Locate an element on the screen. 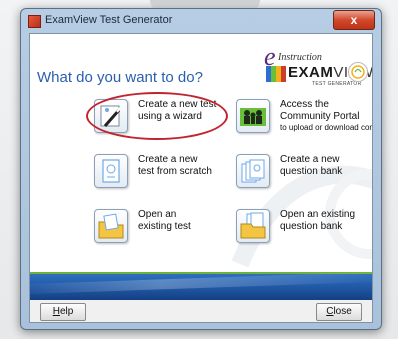 Image resolution: width=398 pixels, height=339 pixels. label-subtext: to upload or download content is located at coordinates (326, 127).